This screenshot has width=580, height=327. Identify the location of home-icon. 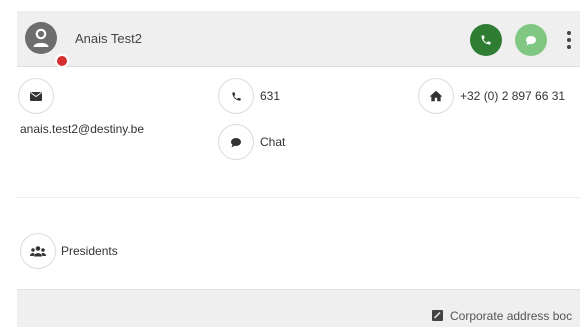
(436, 96).